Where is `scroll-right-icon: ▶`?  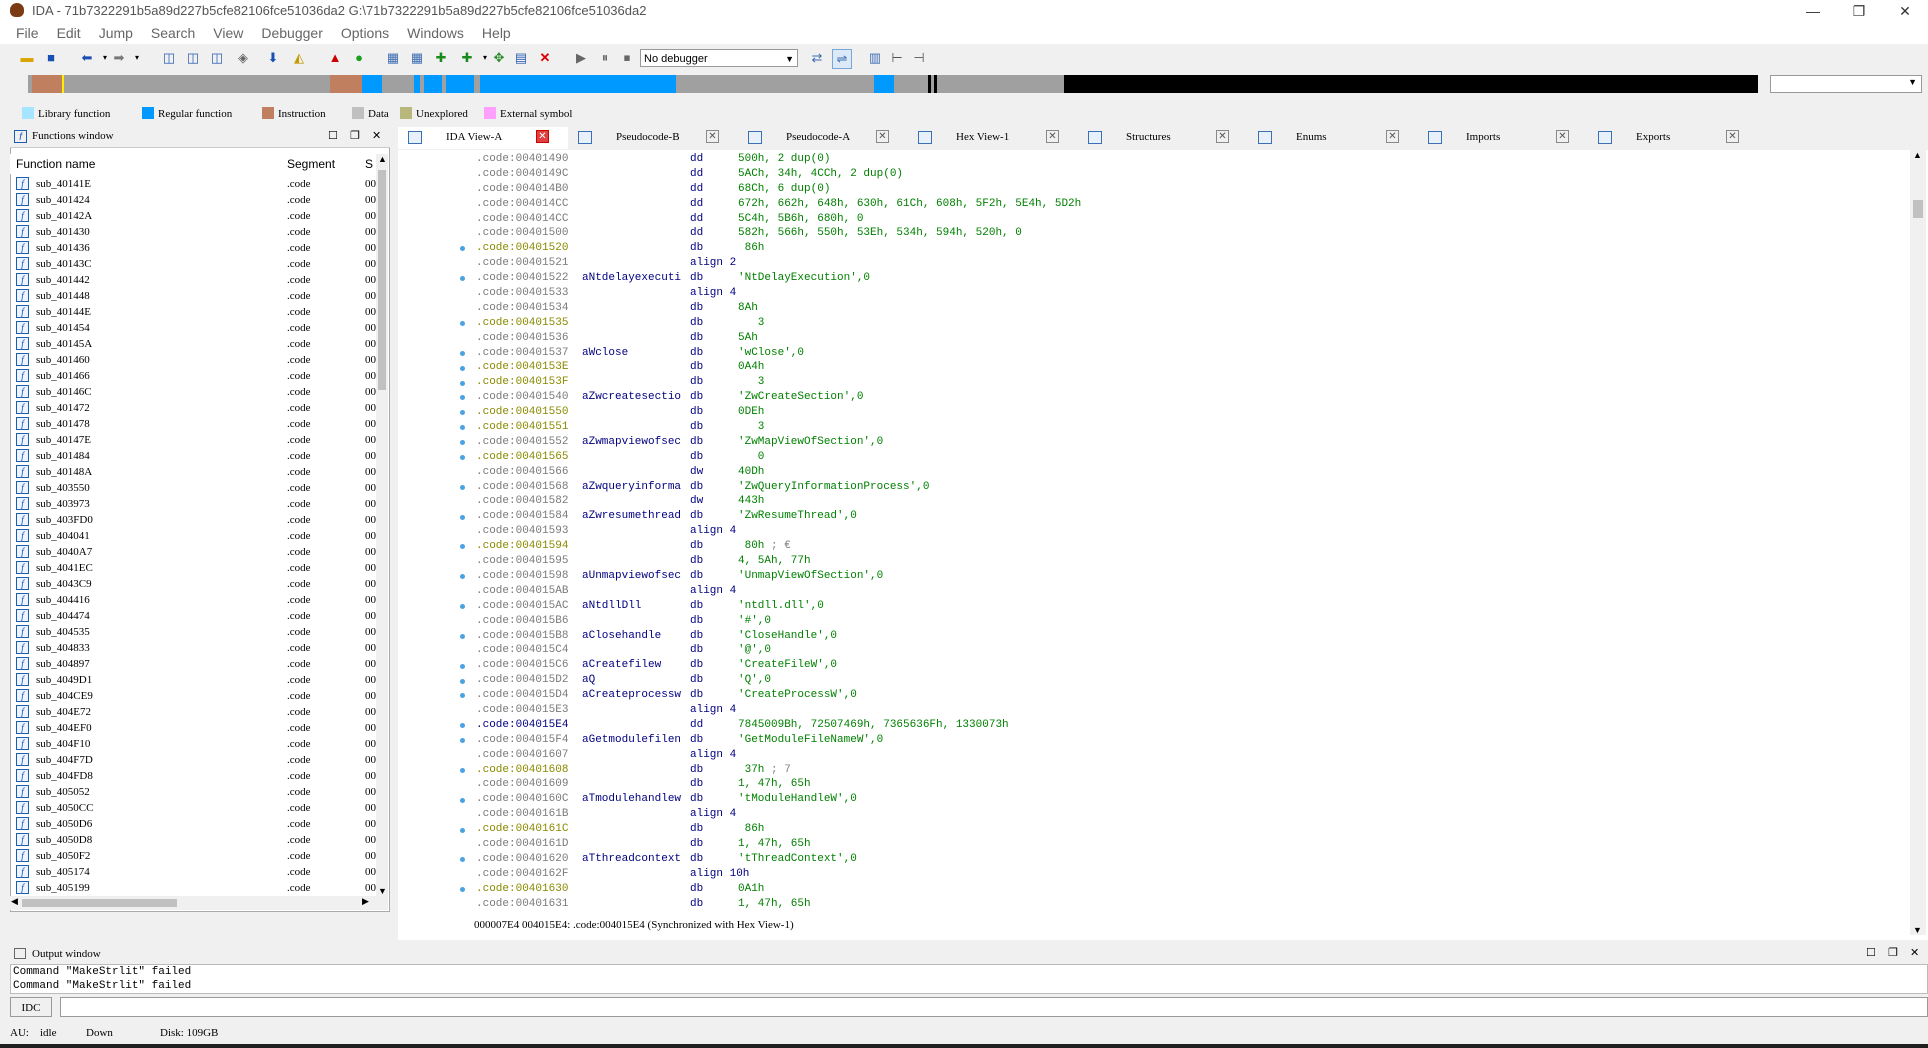 scroll-right-icon: ▶ is located at coordinates (365, 901).